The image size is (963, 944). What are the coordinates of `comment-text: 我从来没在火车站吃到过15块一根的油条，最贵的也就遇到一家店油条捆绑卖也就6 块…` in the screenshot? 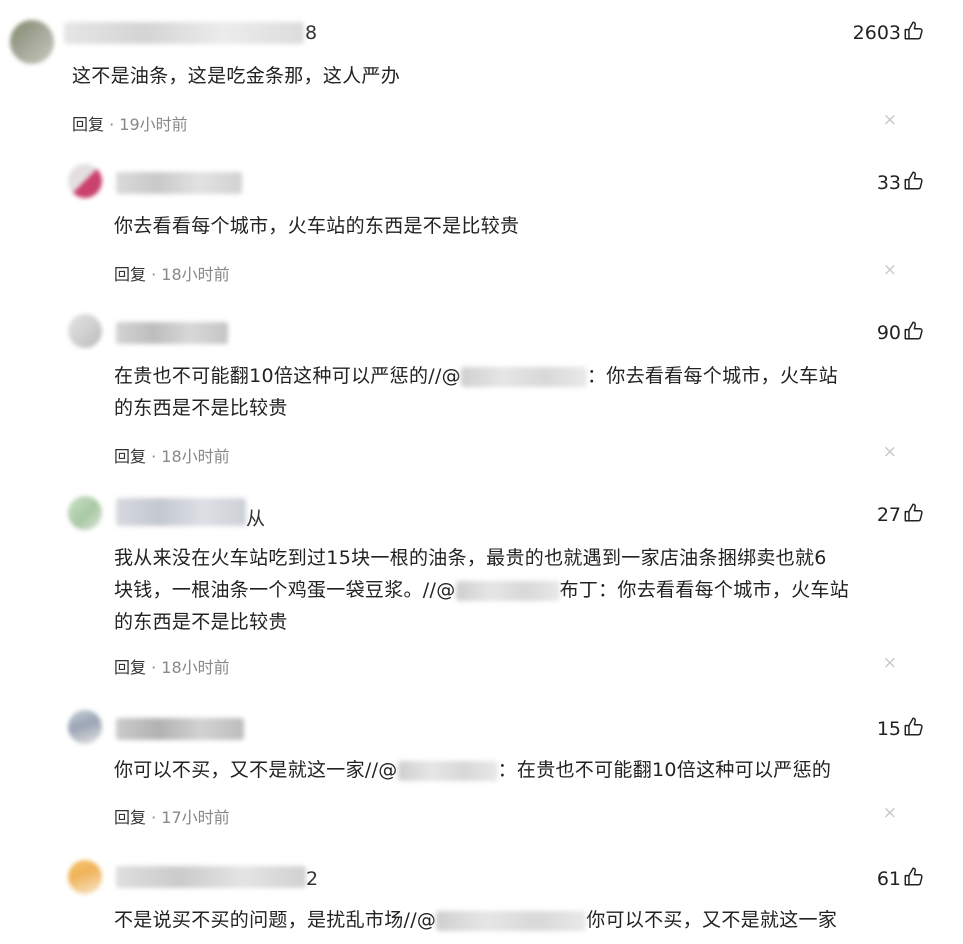 It's located at (482, 590).